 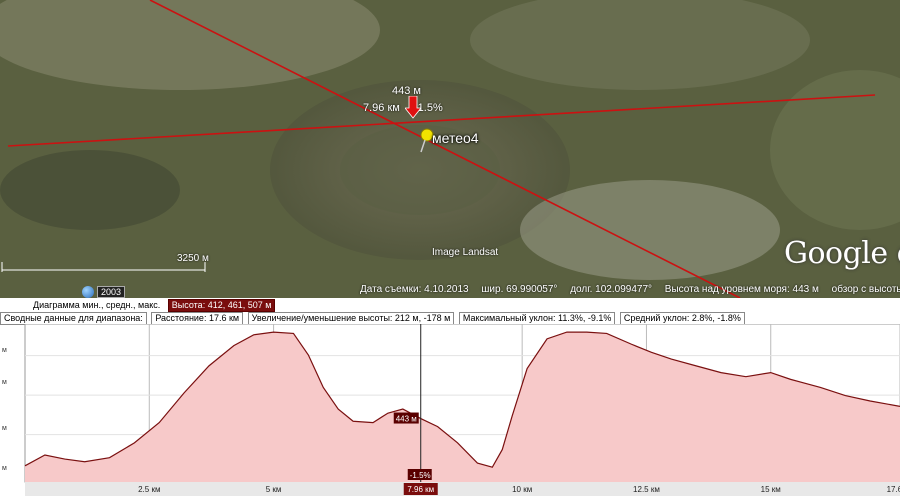 I want to click on imagery-credit: Image Landsat, so click(x=465, y=252).